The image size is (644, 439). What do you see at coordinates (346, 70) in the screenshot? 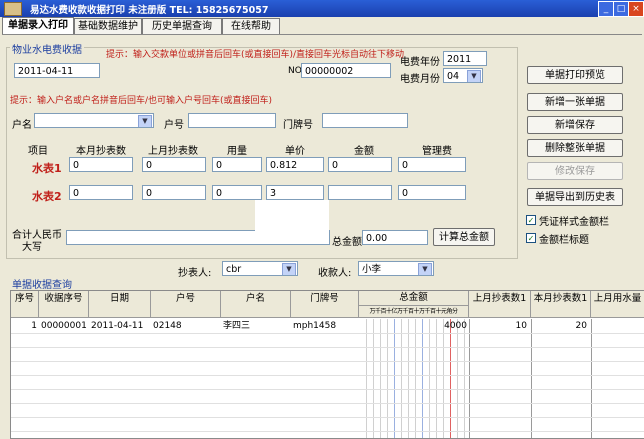
I see `receipt-no-input: 00000002` at bounding box center [346, 70].